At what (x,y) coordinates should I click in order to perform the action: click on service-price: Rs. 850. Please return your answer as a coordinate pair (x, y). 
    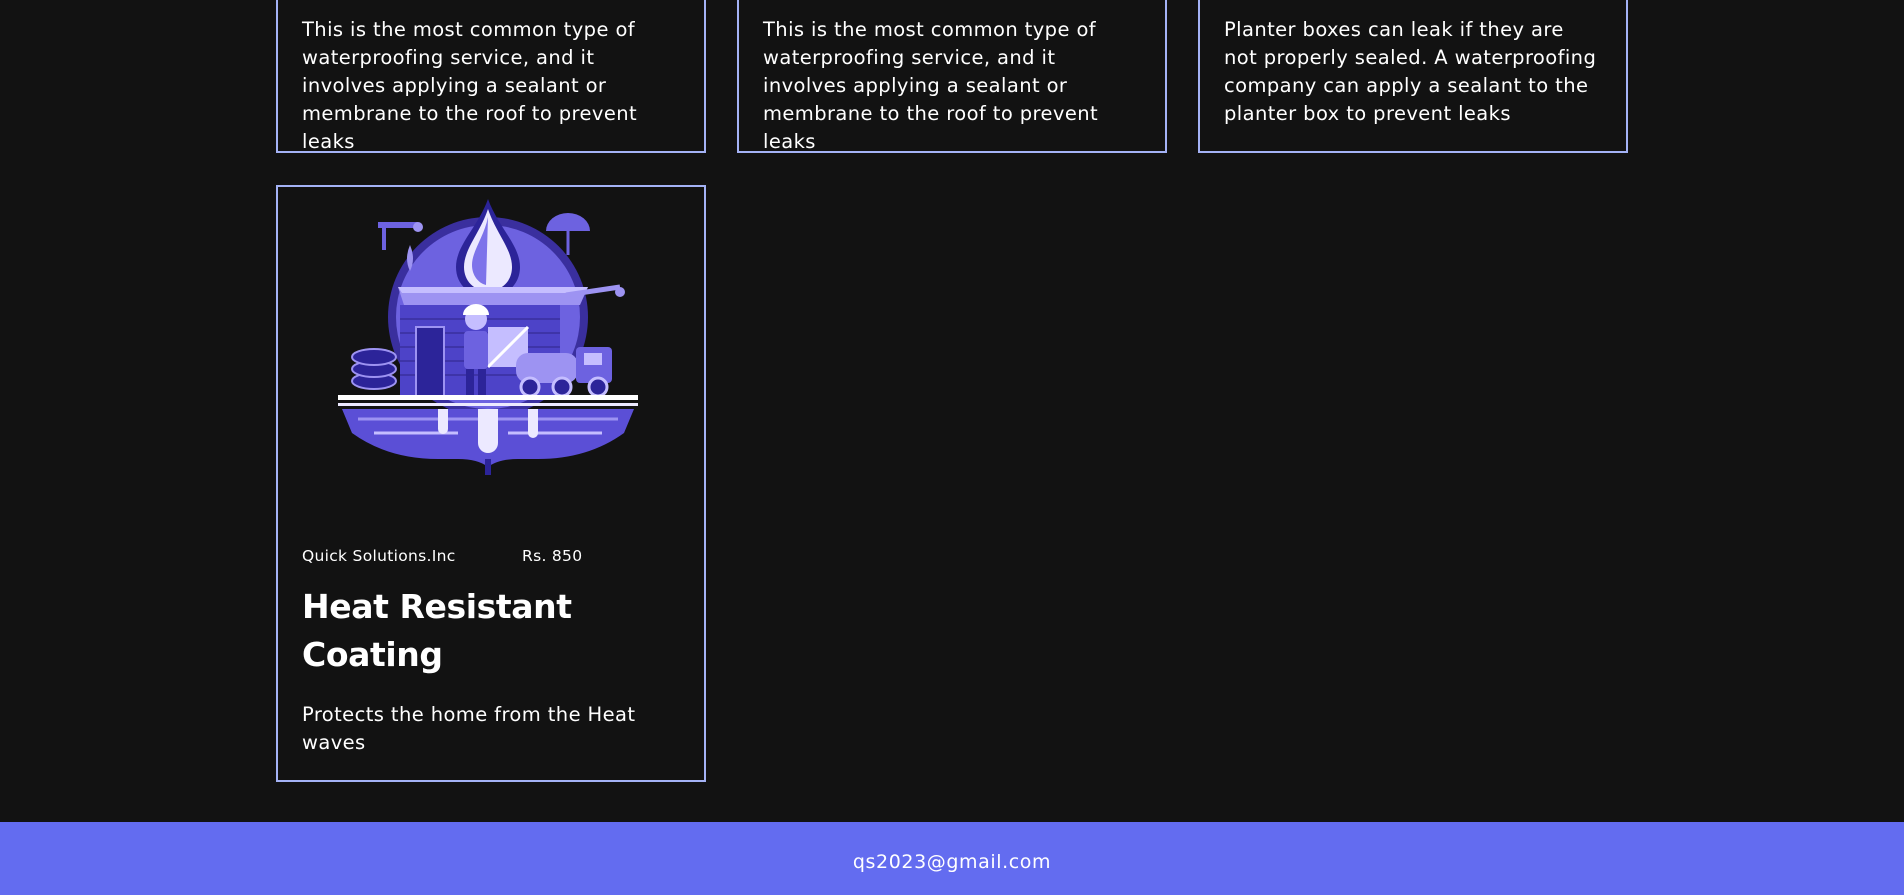
    Looking at the image, I should click on (552, 556).